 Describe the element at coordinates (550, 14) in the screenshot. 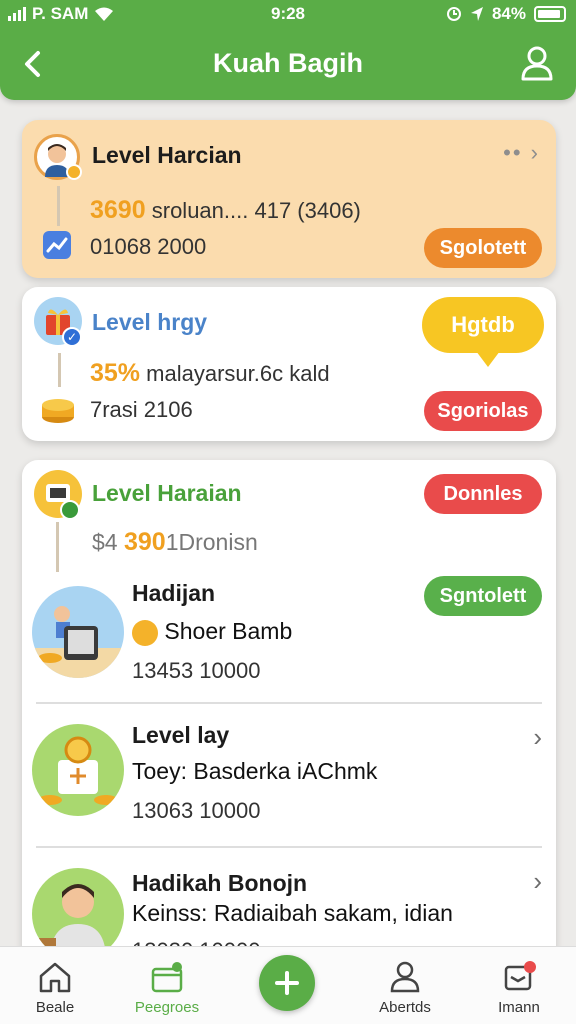

I see `battery-icon` at that location.